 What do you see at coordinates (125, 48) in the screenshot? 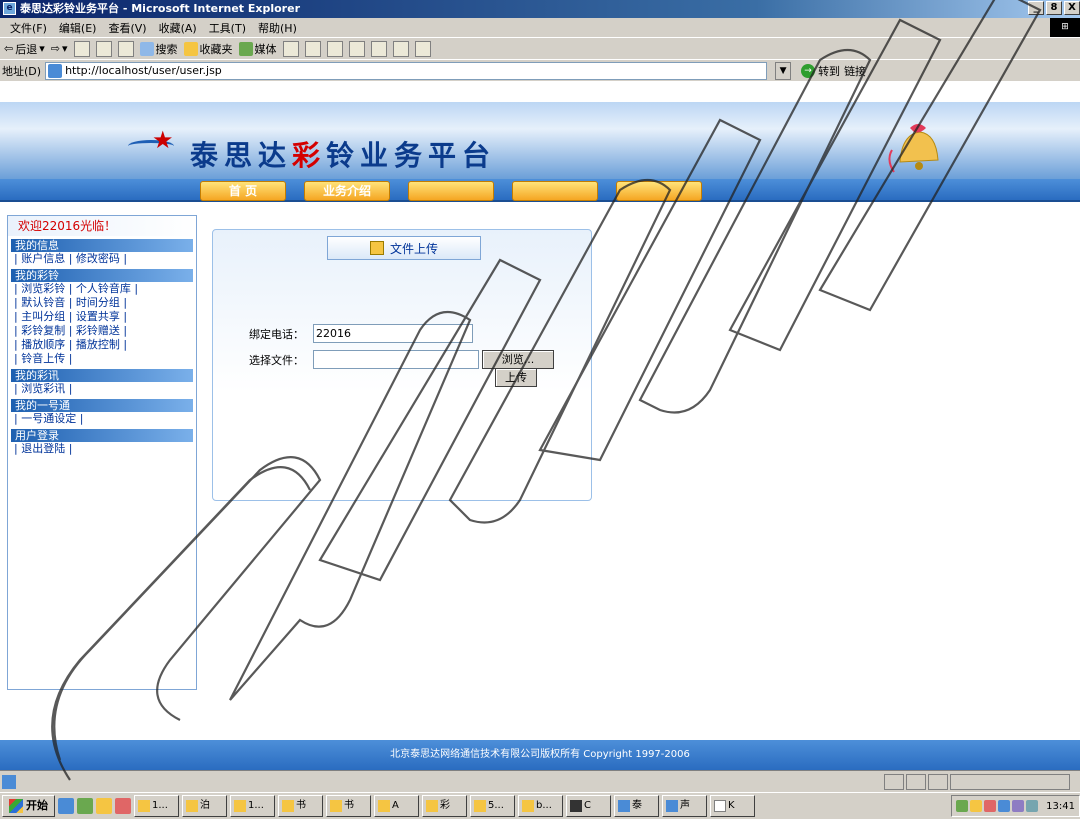
I see `home-icon` at bounding box center [125, 48].